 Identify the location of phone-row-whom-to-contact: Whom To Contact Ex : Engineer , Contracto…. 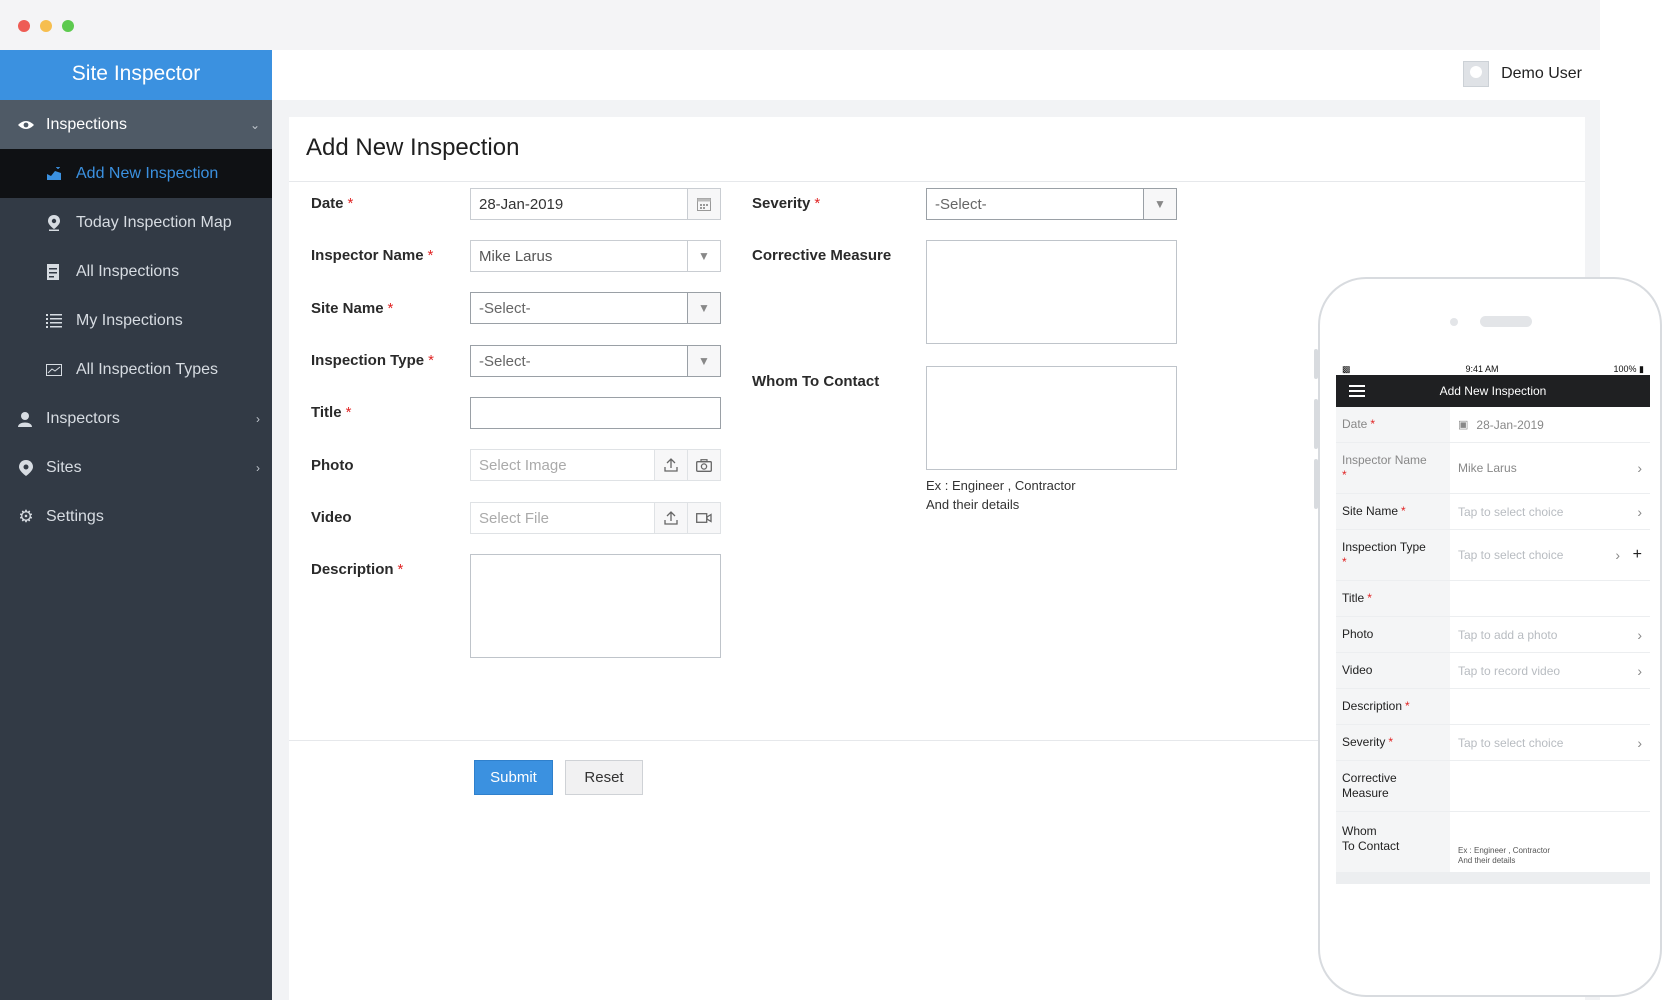
(1493, 842).